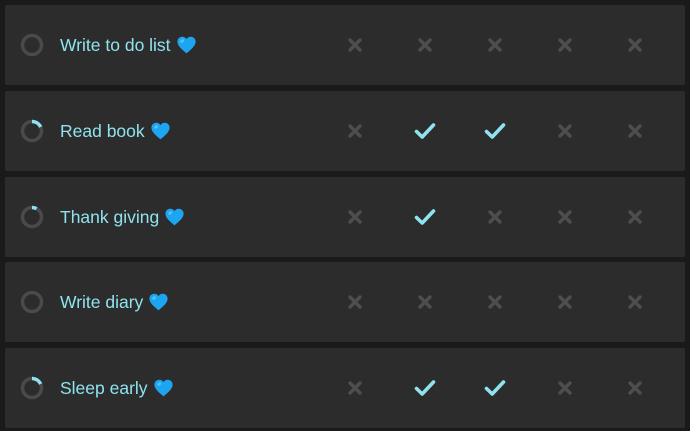  Describe the element at coordinates (102, 302) in the screenshot. I see `habit-name-label: Write diary` at that location.